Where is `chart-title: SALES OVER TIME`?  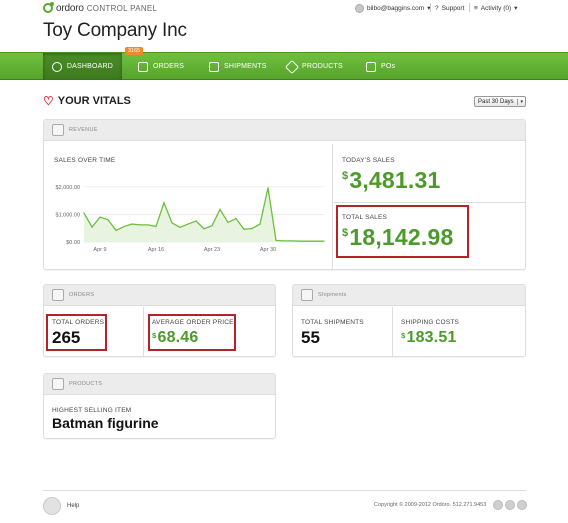
chart-title: SALES OVER TIME is located at coordinates (85, 160).